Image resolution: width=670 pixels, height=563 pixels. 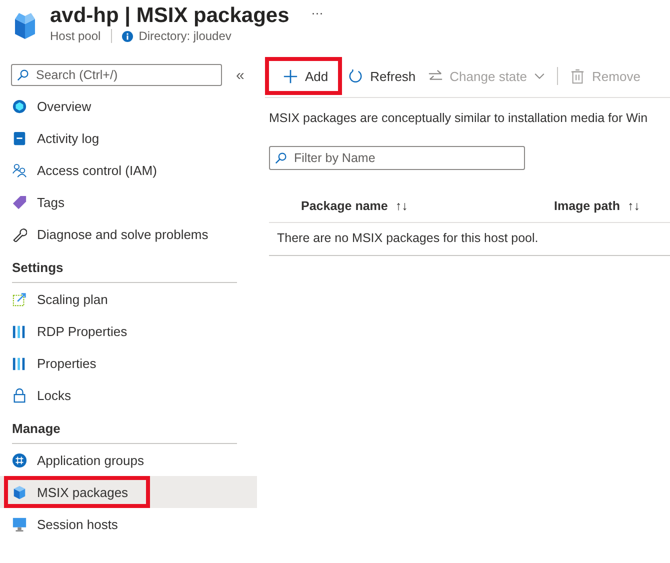 What do you see at coordinates (19, 234) in the screenshot?
I see `wrench-icon` at bounding box center [19, 234].